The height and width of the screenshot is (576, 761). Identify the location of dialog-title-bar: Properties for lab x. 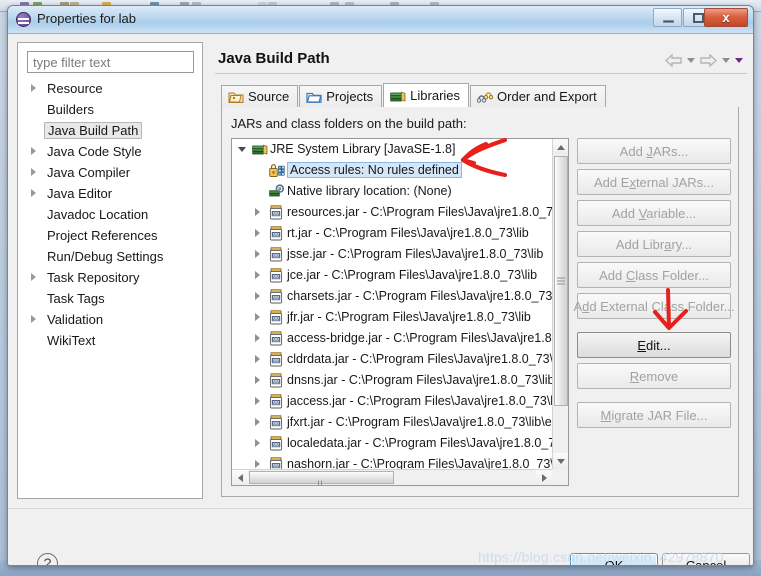
(380, 20).